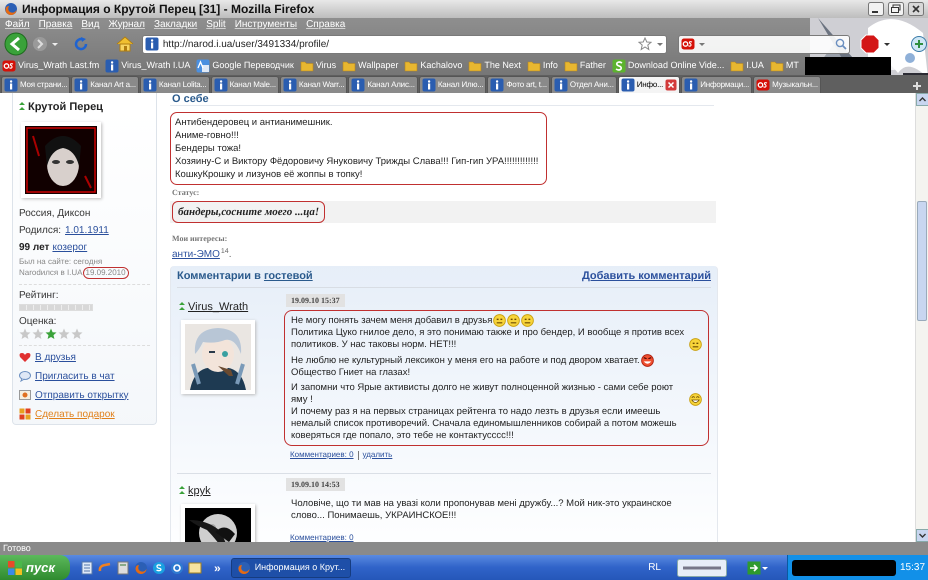 This screenshot has height=580, width=928. What do you see at coordinates (433, 66) in the screenshot?
I see `bookmark-item: Kachalovo` at bounding box center [433, 66].